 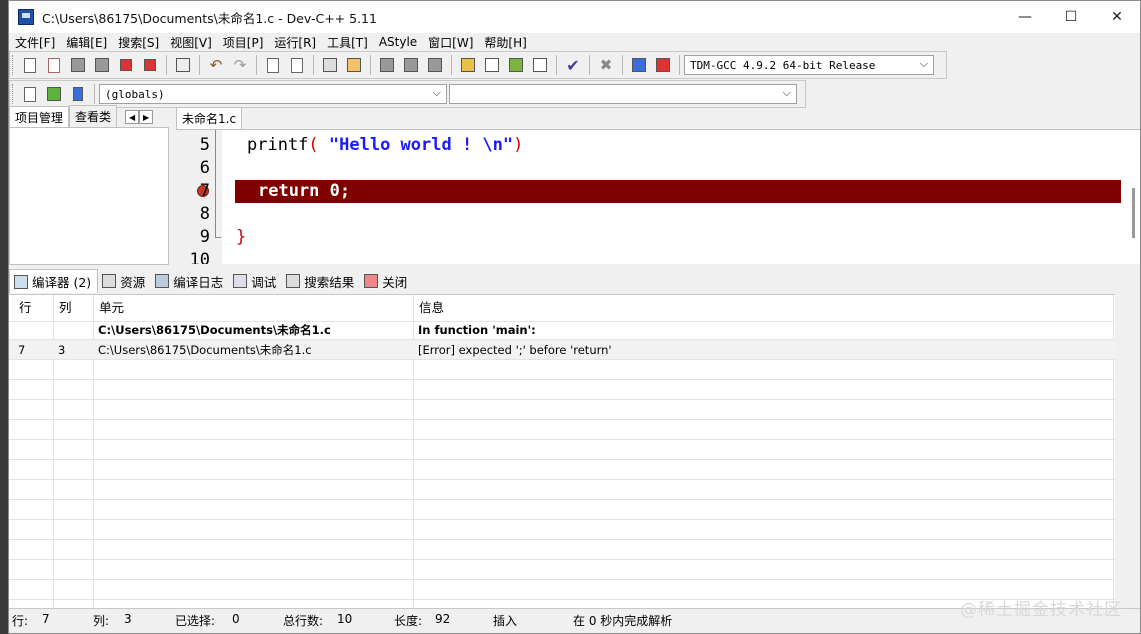 I want to click on clean-icon: ✖, so click(x=606, y=65).